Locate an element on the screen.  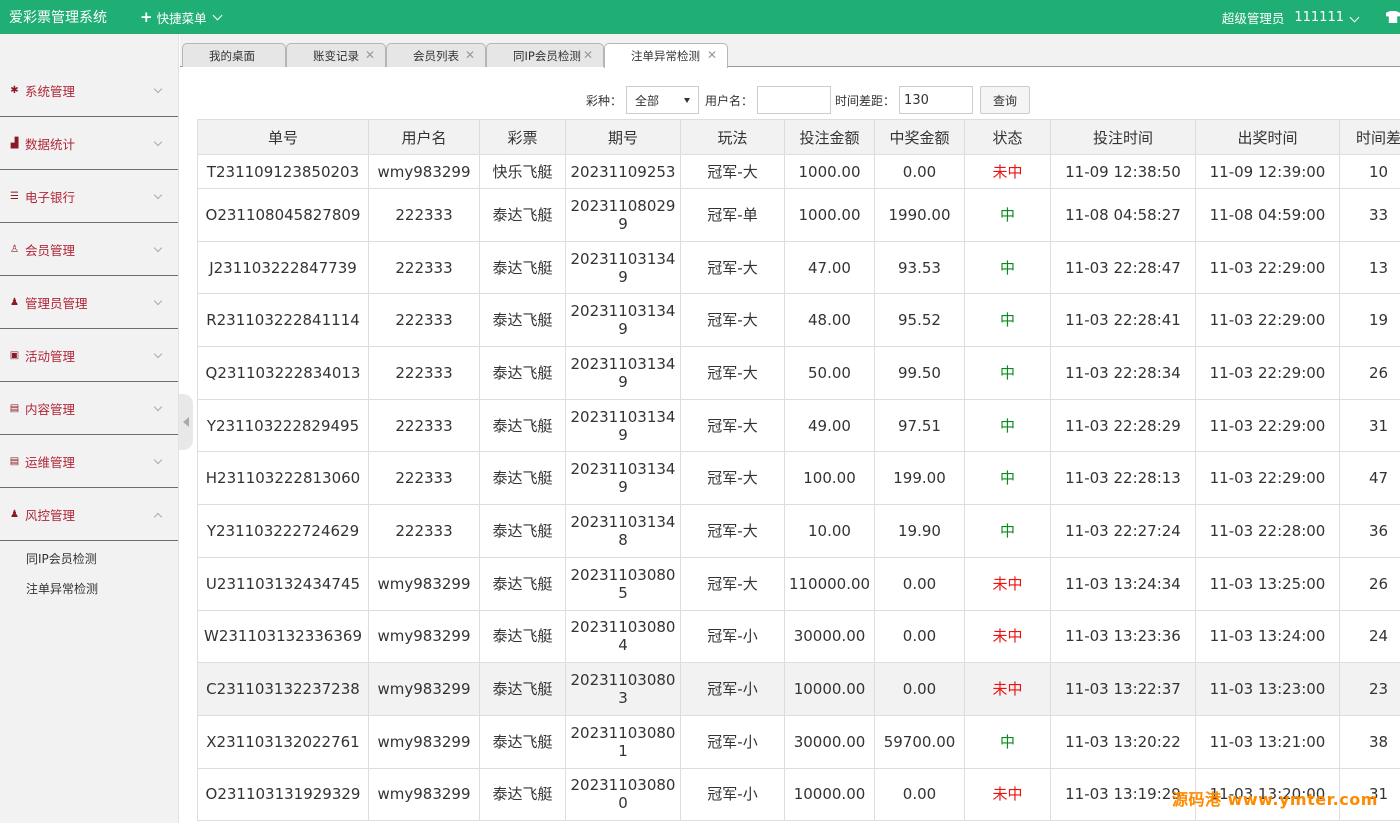
sidebar-item-admins: ♟ 管理员管理 is located at coordinates (89, 302).